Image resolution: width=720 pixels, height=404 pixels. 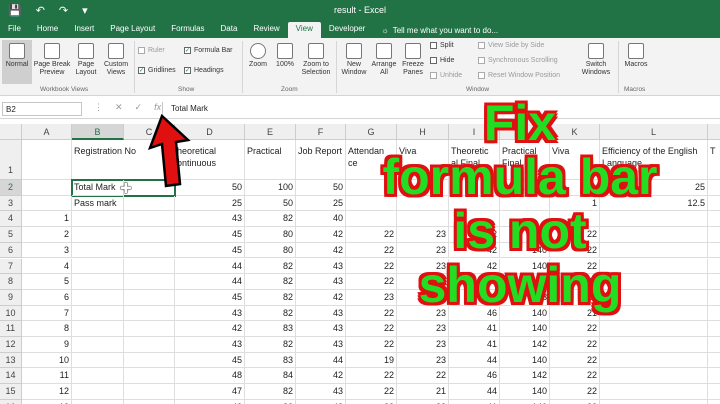 I want to click on cell-g14: 22, so click(x=371, y=376).